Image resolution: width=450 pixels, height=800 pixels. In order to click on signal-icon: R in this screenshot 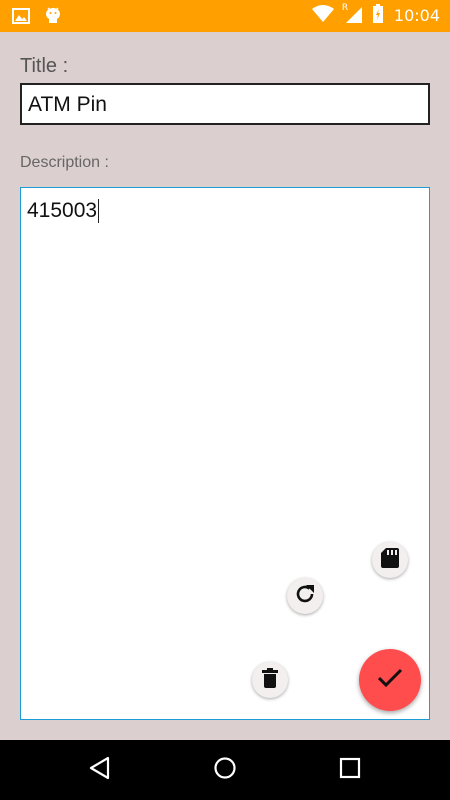, I will do `click(351, 15)`.